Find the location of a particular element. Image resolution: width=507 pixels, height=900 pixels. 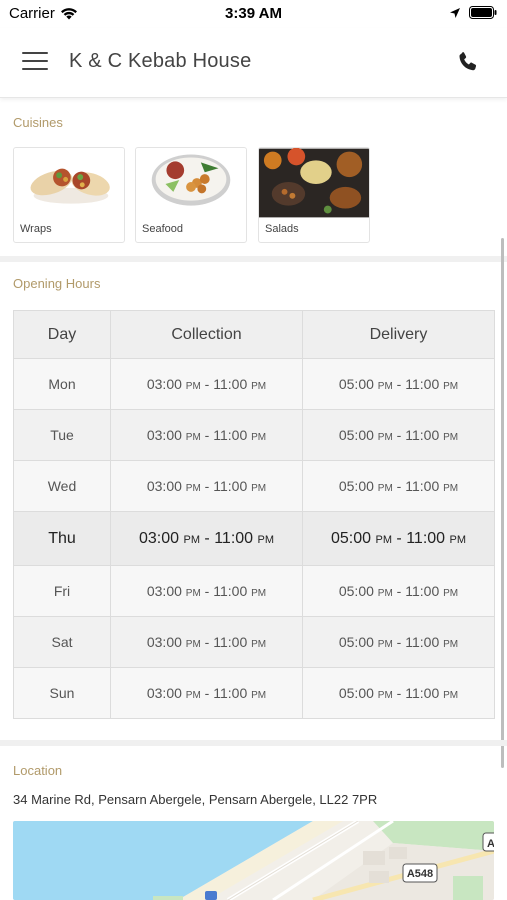

road-label-edge: A is located at coordinates (490, 844).